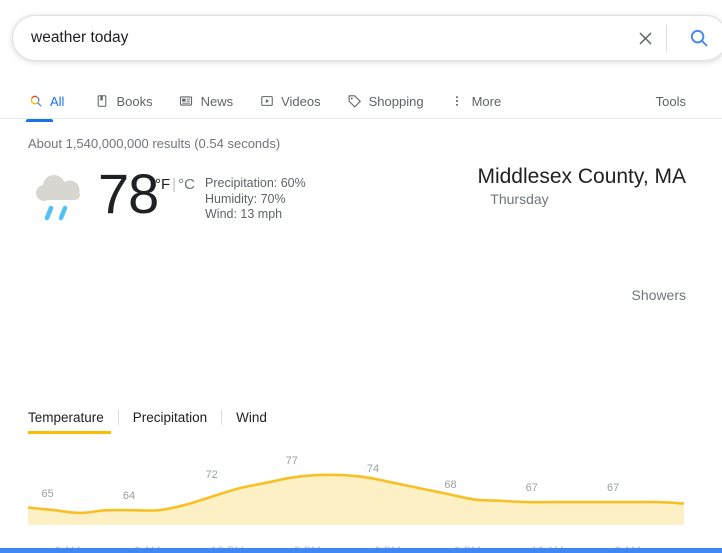 The image size is (722, 553). I want to click on nav-tab-videos-label: Videos, so click(301, 101).